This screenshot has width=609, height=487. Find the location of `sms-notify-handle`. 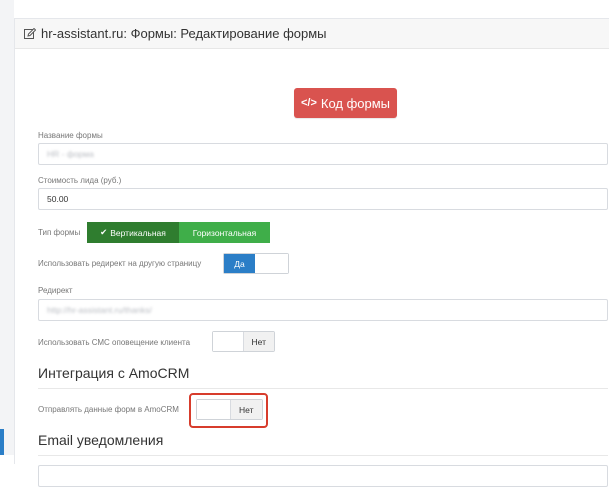

sms-notify-handle is located at coordinates (228, 341).